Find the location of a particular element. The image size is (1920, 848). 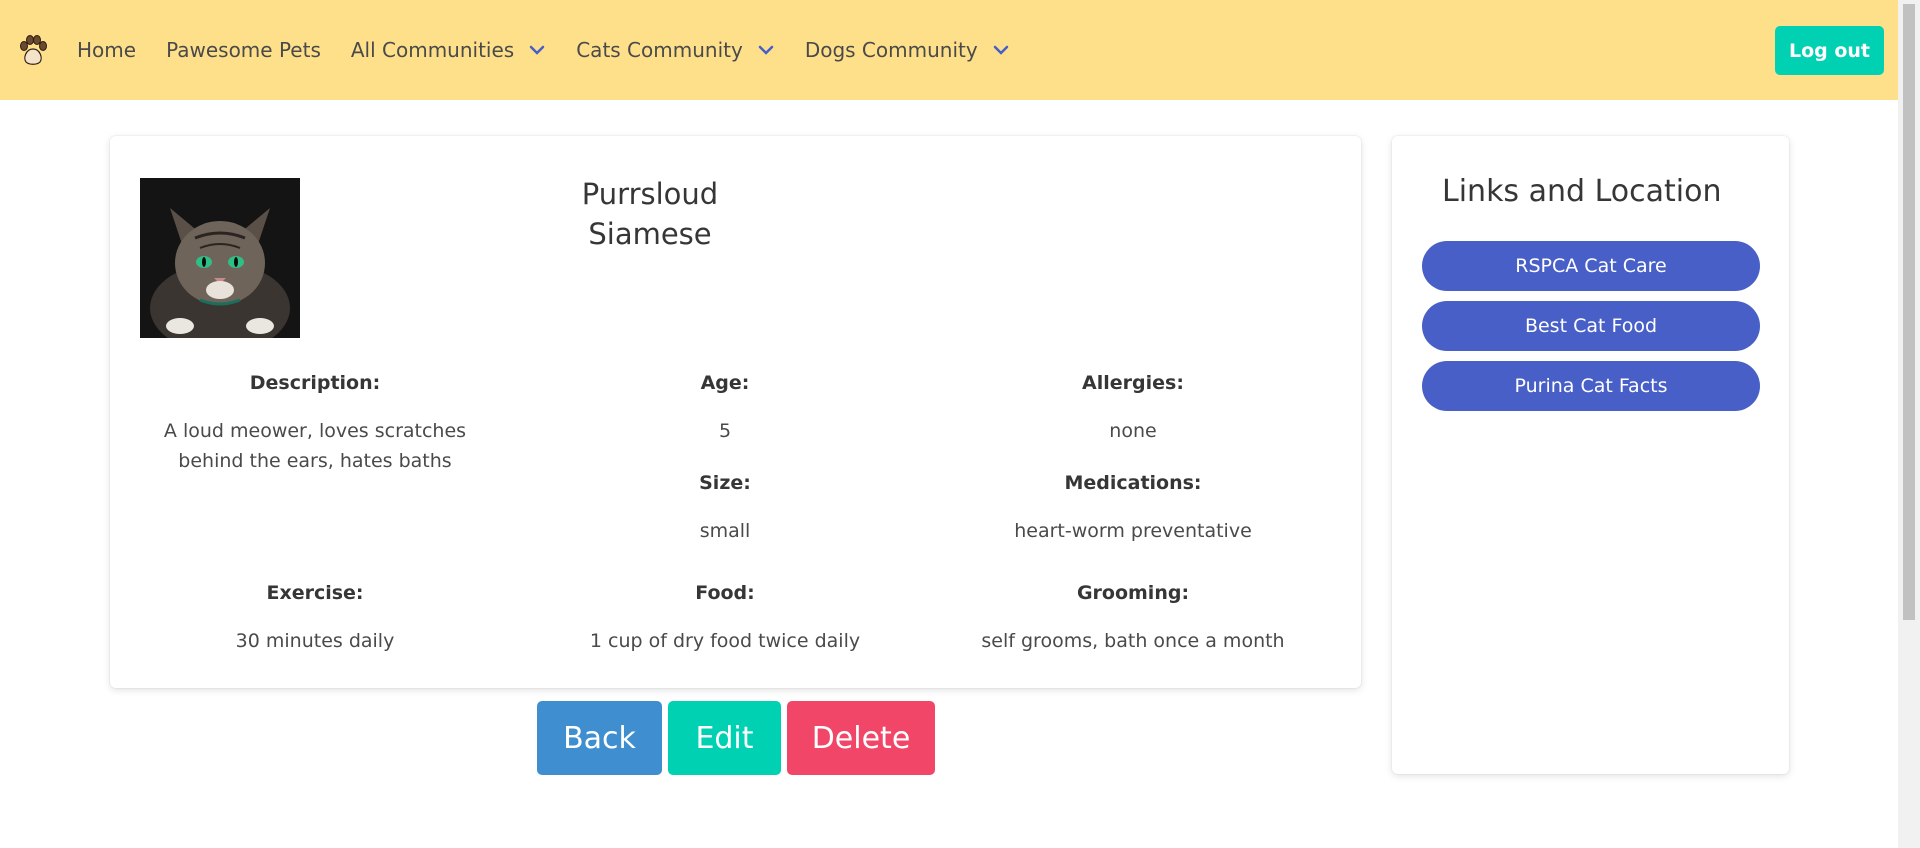

nav-all-communities: All Communities is located at coordinates (448, 50).